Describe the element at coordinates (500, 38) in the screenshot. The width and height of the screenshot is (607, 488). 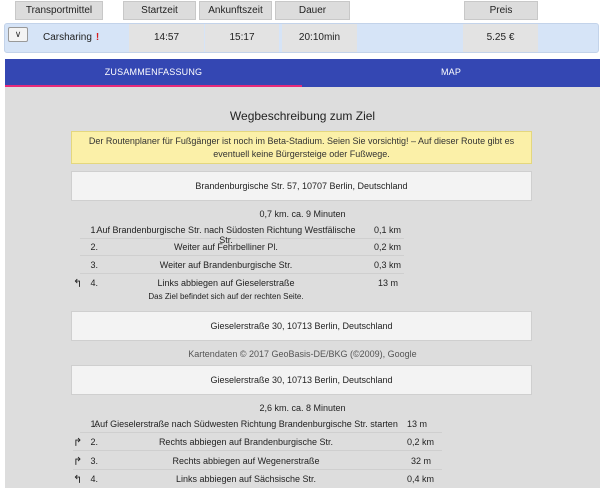
I see `price-cell: 5.25 €` at that location.